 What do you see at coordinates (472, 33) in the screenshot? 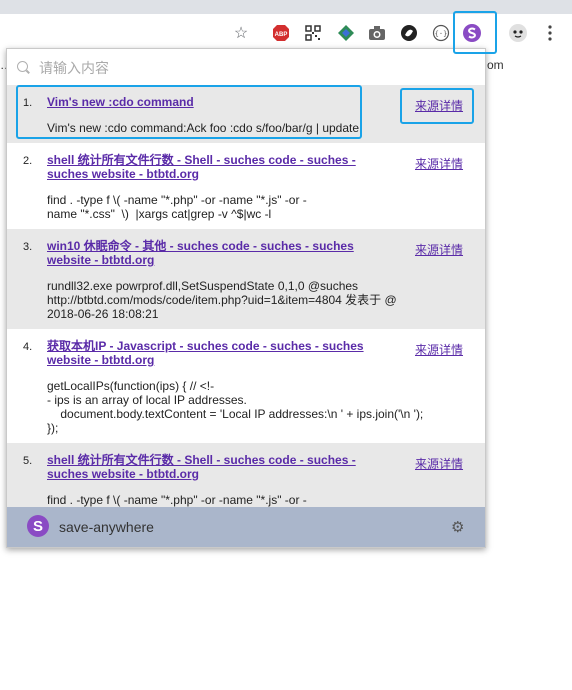
I see `save-anywhere-icon` at bounding box center [472, 33].